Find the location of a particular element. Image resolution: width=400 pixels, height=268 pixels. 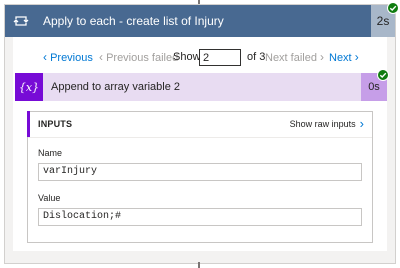

page-of-total: of 3 is located at coordinates (256, 57).